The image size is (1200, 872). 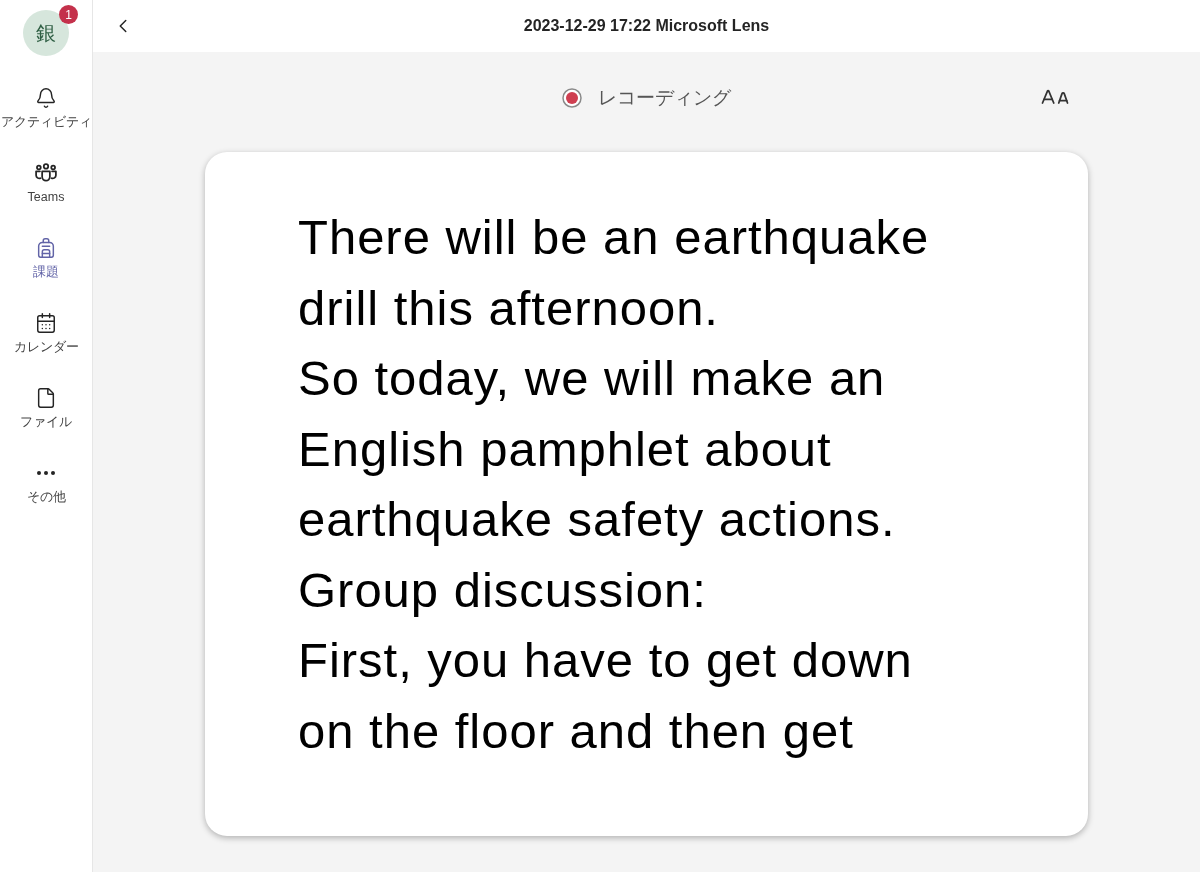 What do you see at coordinates (46, 417) in the screenshot?
I see `sidebar-item: ファイル` at bounding box center [46, 417].